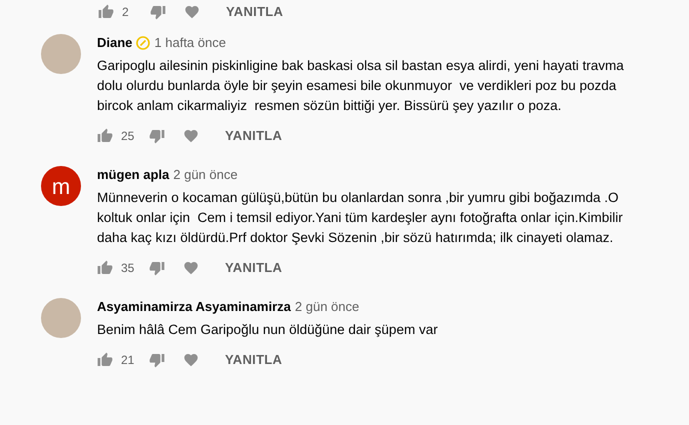 The height and width of the screenshot is (425, 689). I want to click on comment-text: Benim hâlâ Cem Garipoğlu nun öldüğüne dair şüpem var, so click(268, 330).